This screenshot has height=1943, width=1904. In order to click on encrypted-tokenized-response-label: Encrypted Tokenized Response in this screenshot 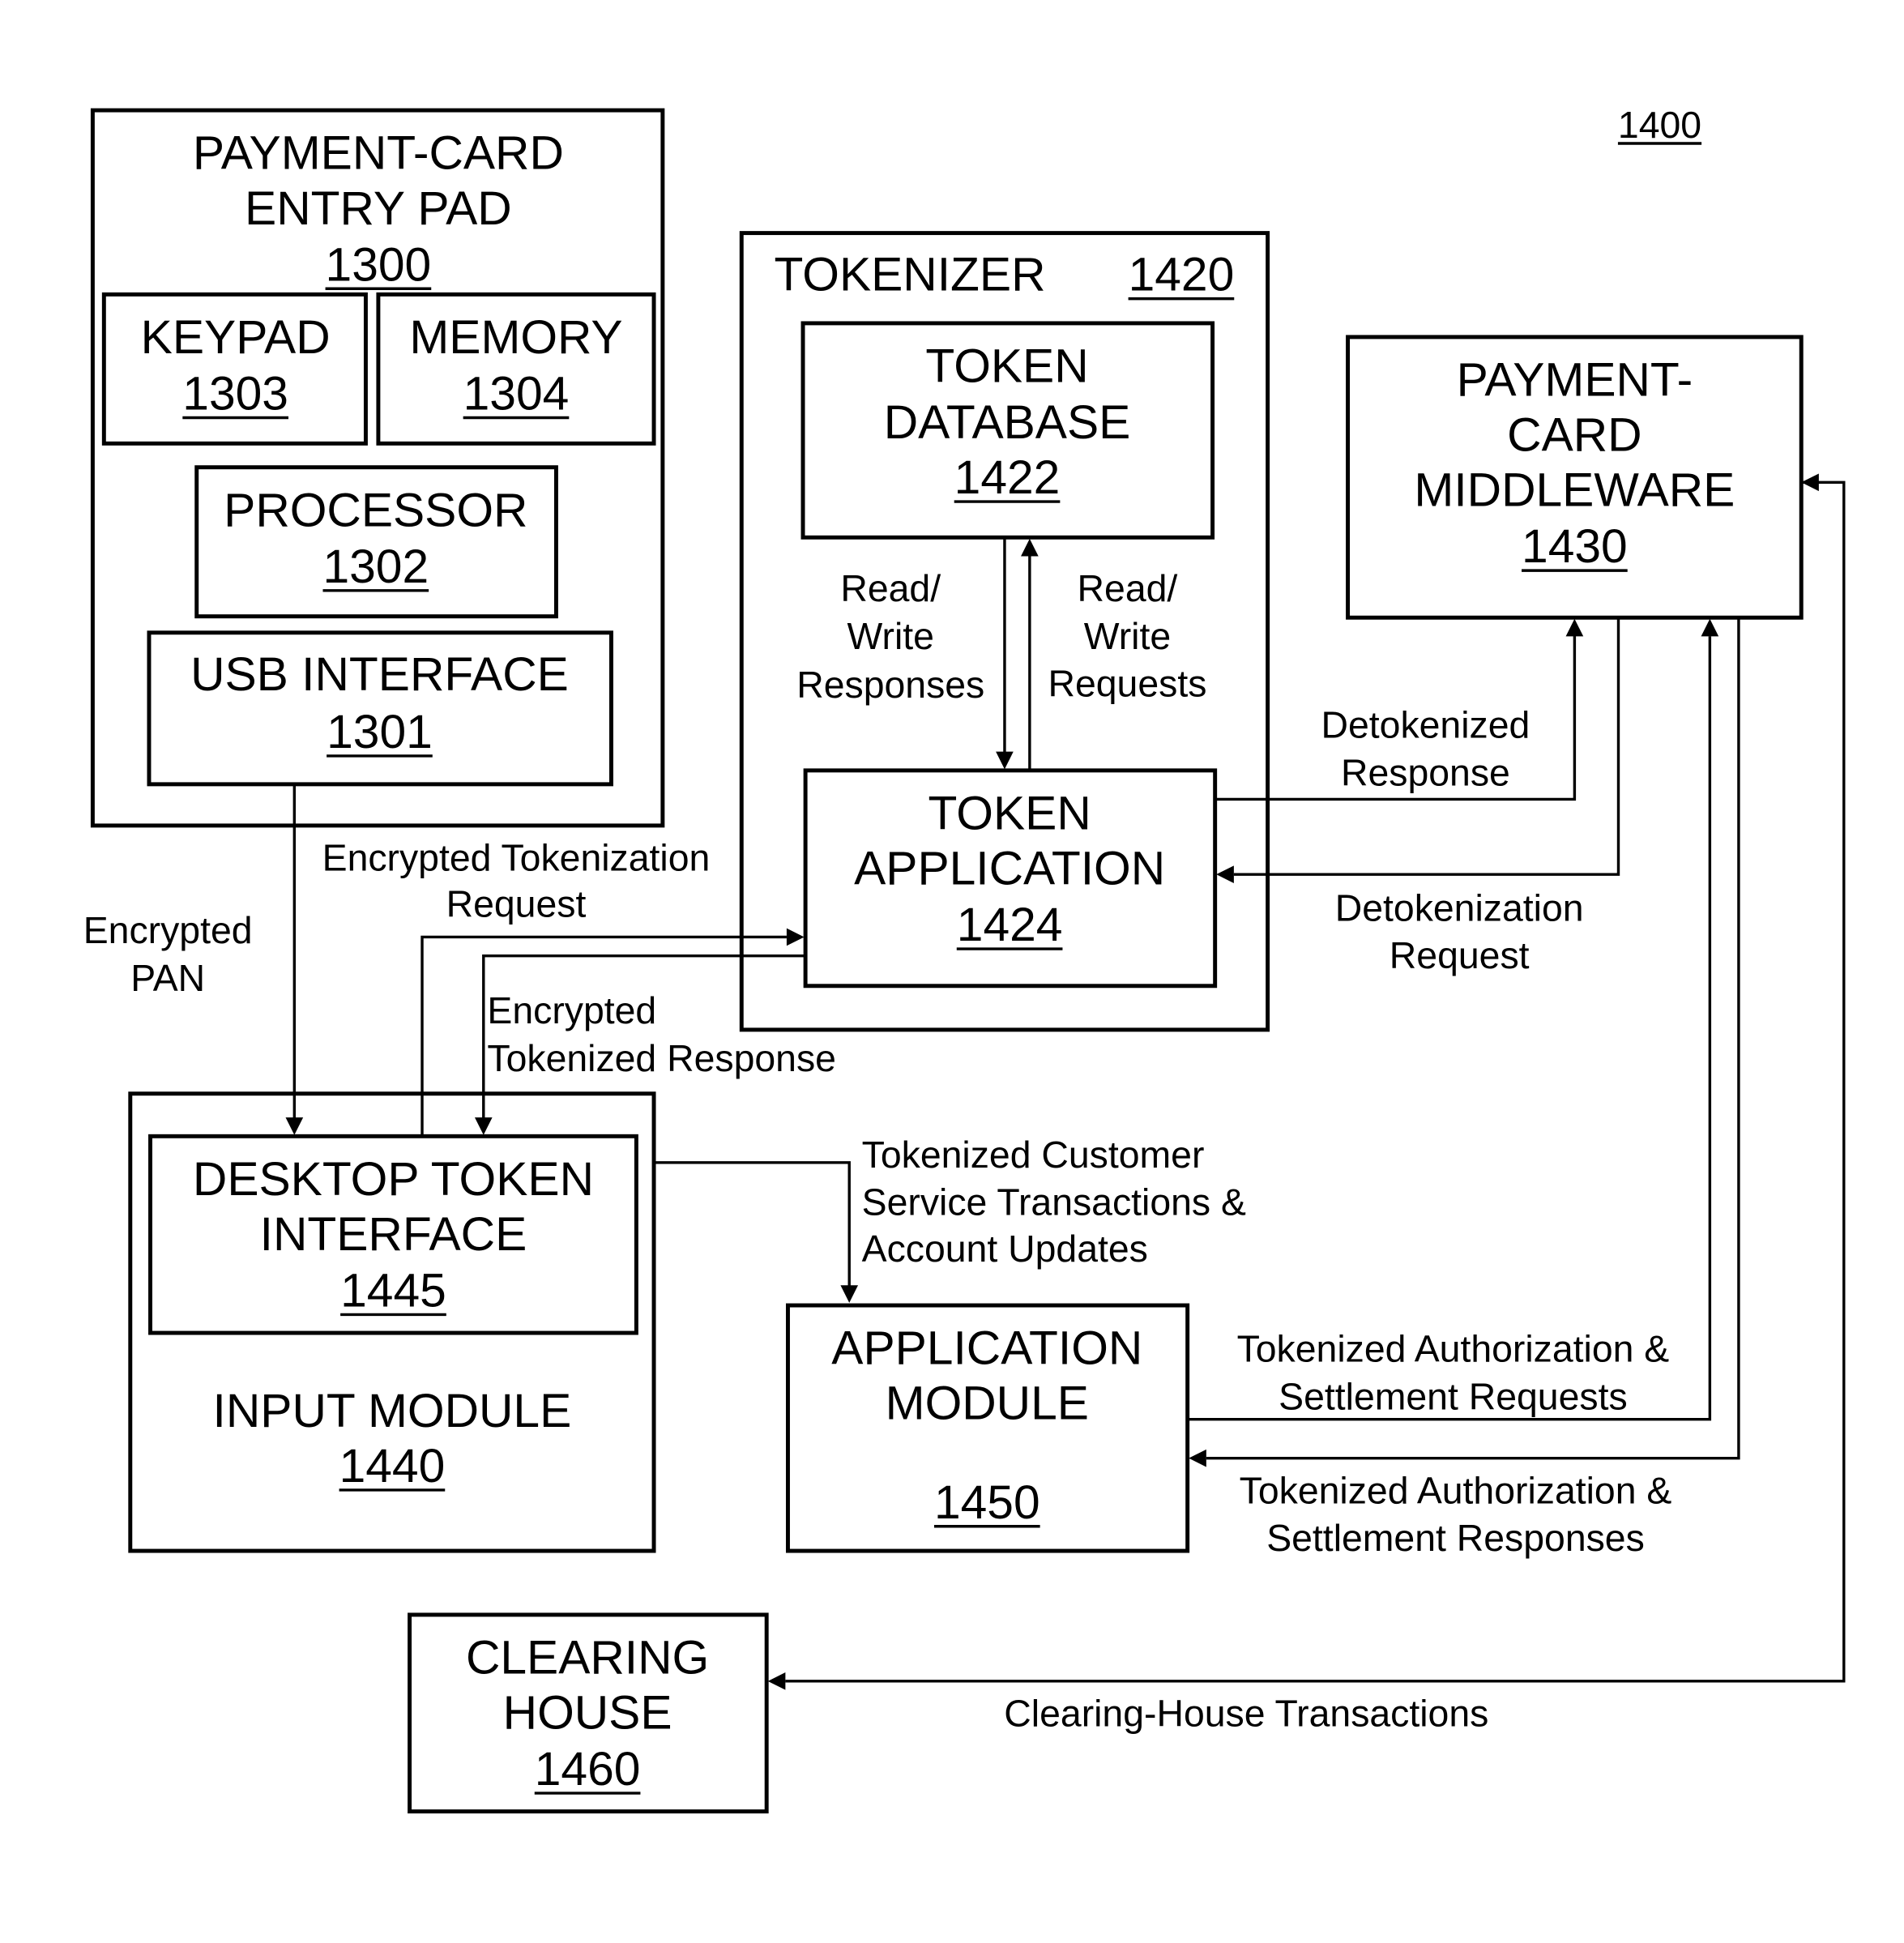, I will do `click(661, 1034)`.